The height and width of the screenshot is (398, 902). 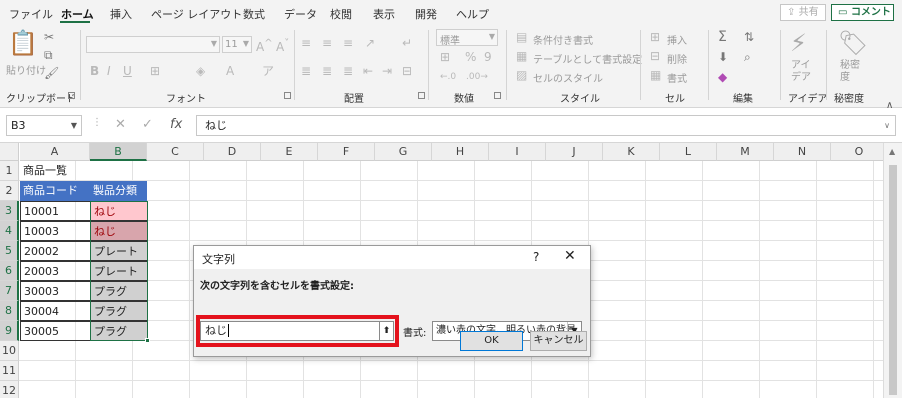 I want to click on currency-icon: ⊞, so click(x=445, y=57).